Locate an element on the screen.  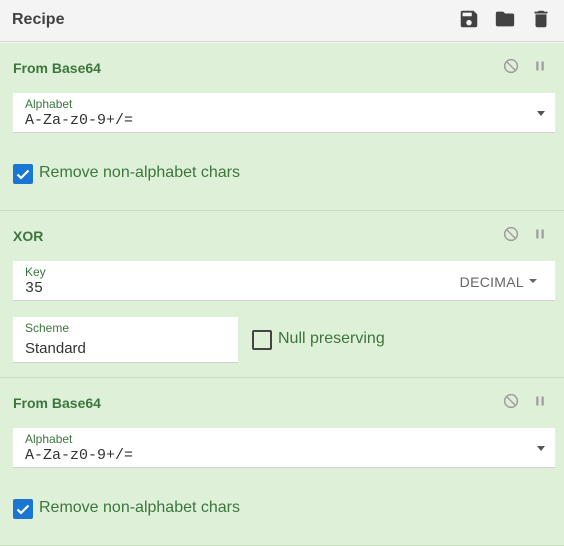
key-format-dropdown: DECIMAL is located at coordinates (498, 282).